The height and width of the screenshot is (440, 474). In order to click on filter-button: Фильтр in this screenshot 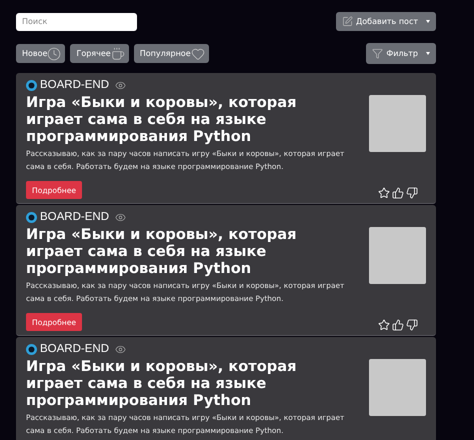, I will do `click(401, 53)`.